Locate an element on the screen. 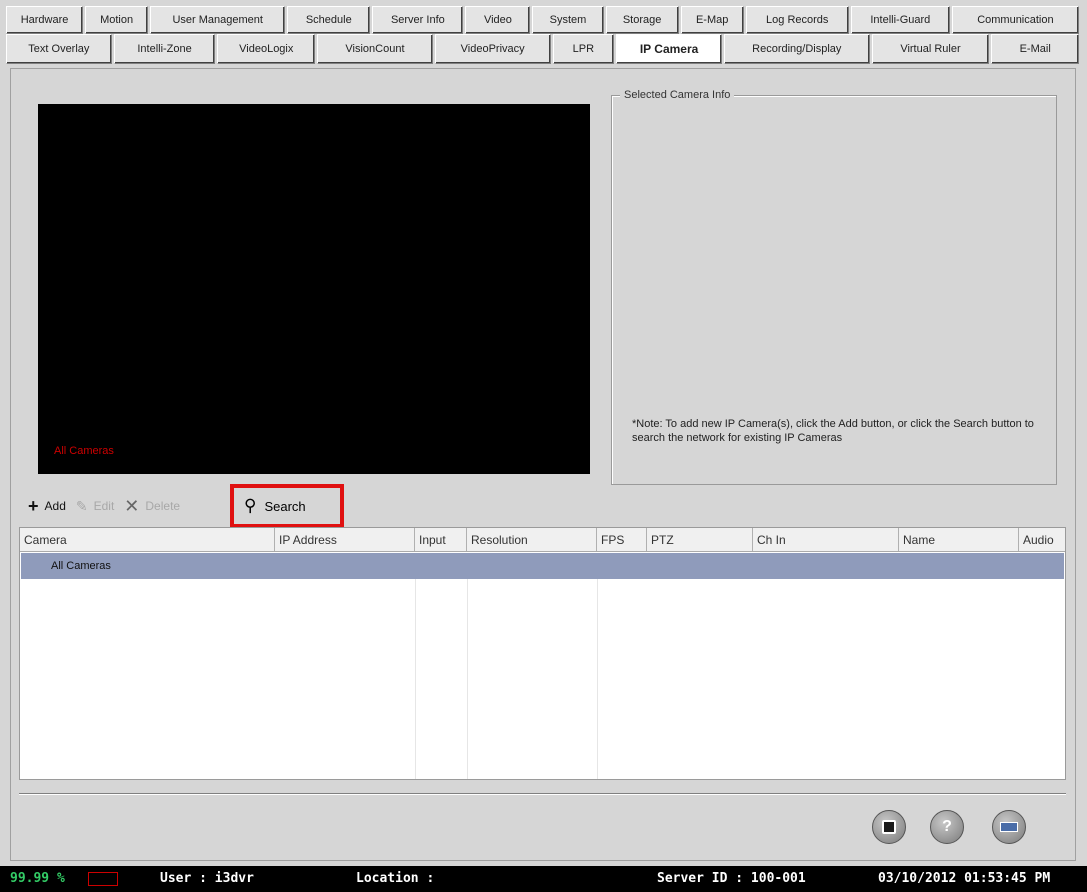 The width and height of the screenshot is (1087, 892). column-header-resolution: Resolution is located at coordinates (532, 539).